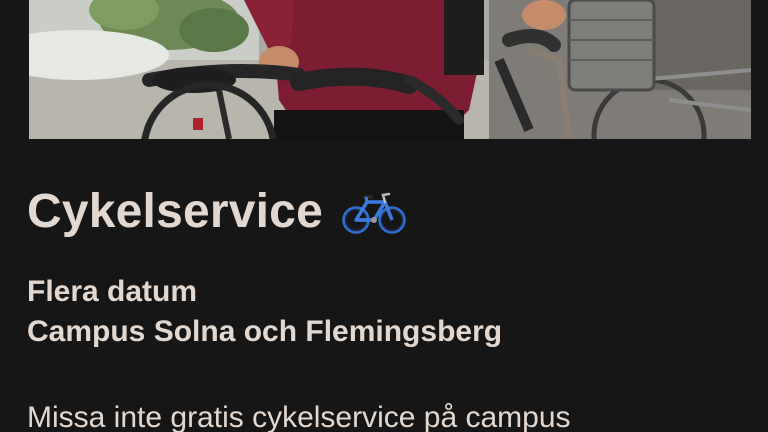 This screenshot has width=768, height=432. I want to click on event-description: Missa inte gratis cykelservice på campus, so click(299, 416).